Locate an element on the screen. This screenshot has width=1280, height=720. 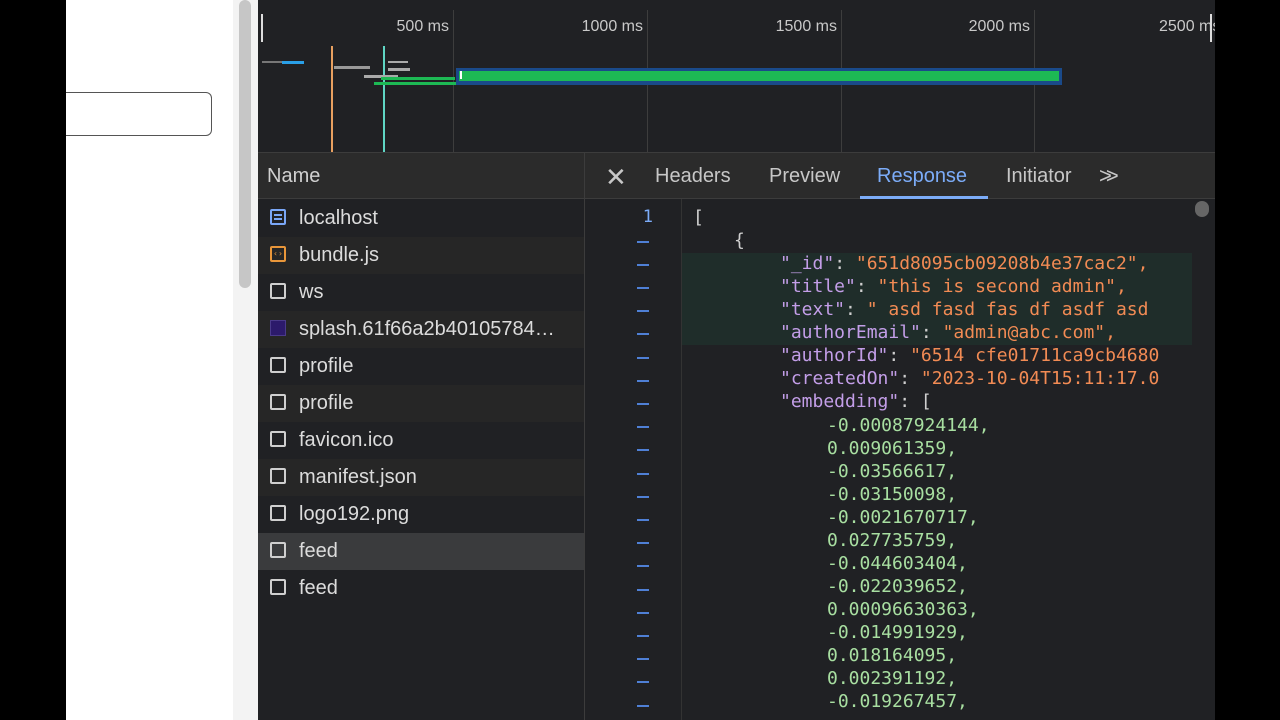
json-key: "embedding" is located at coordinates (840, 401).